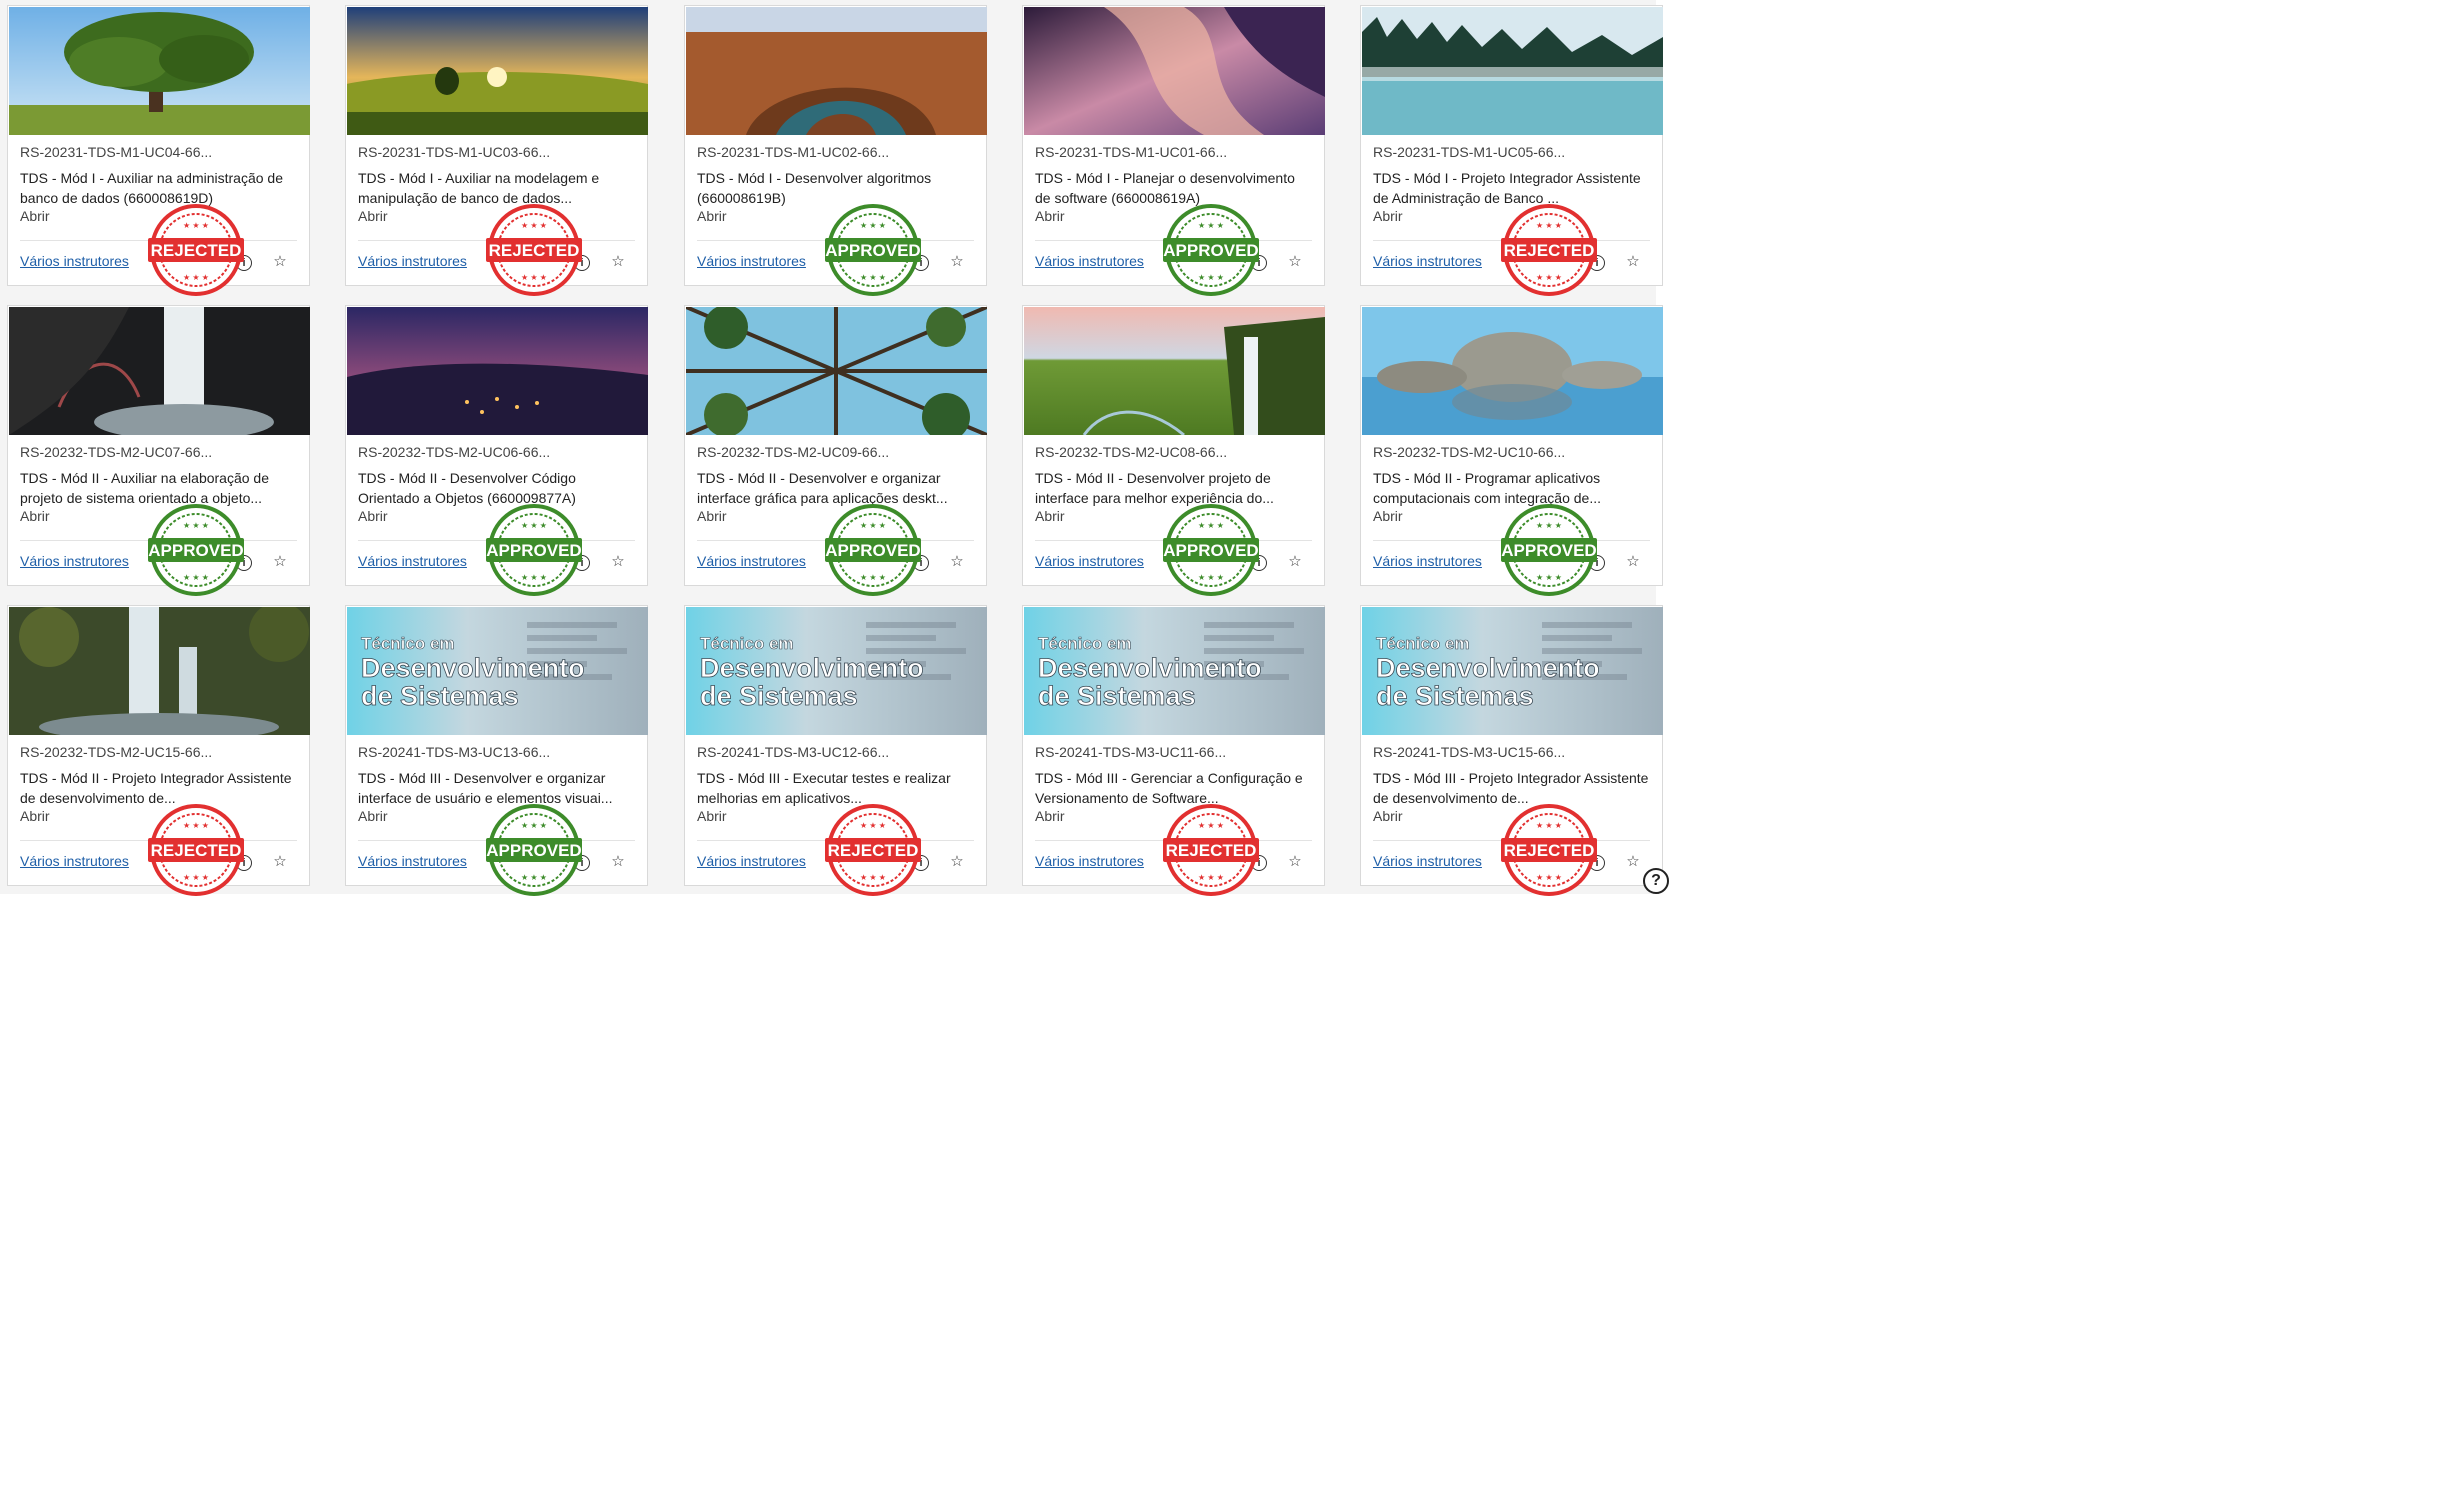  Describe the element at coordinates (873, 850) in the screenshot. I see `rejected-stamp-icon: REJECTED ★ ★ ★ ★ ★ ★` at that location.